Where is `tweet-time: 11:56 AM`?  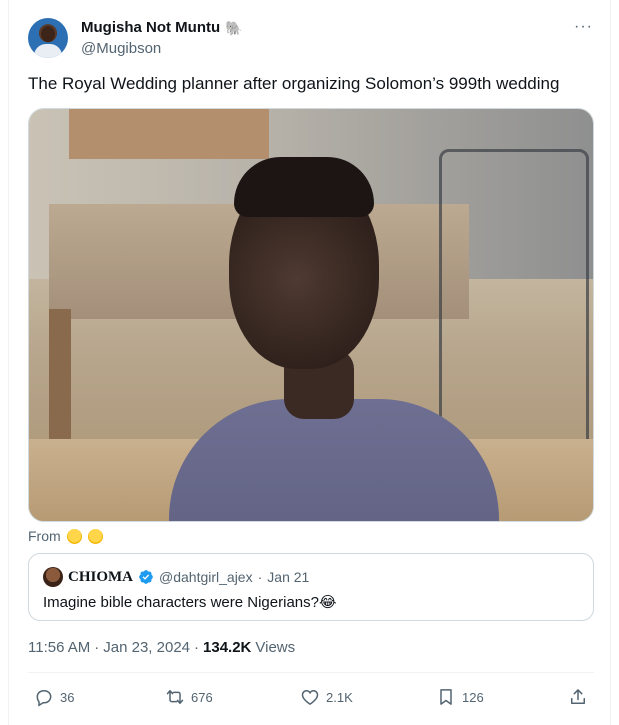
tweet-time: 11:56 AM is located at coordinates (59, 647).